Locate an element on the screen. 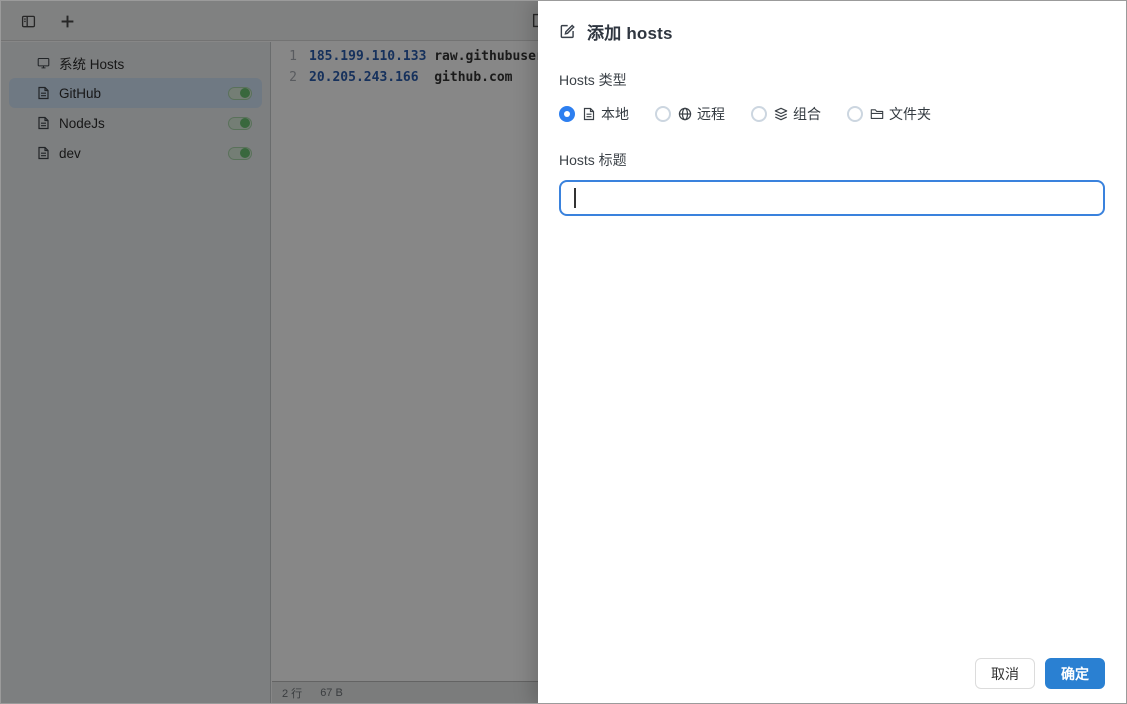  cancel-button: 取消 is located at coordinates (1005, 673).